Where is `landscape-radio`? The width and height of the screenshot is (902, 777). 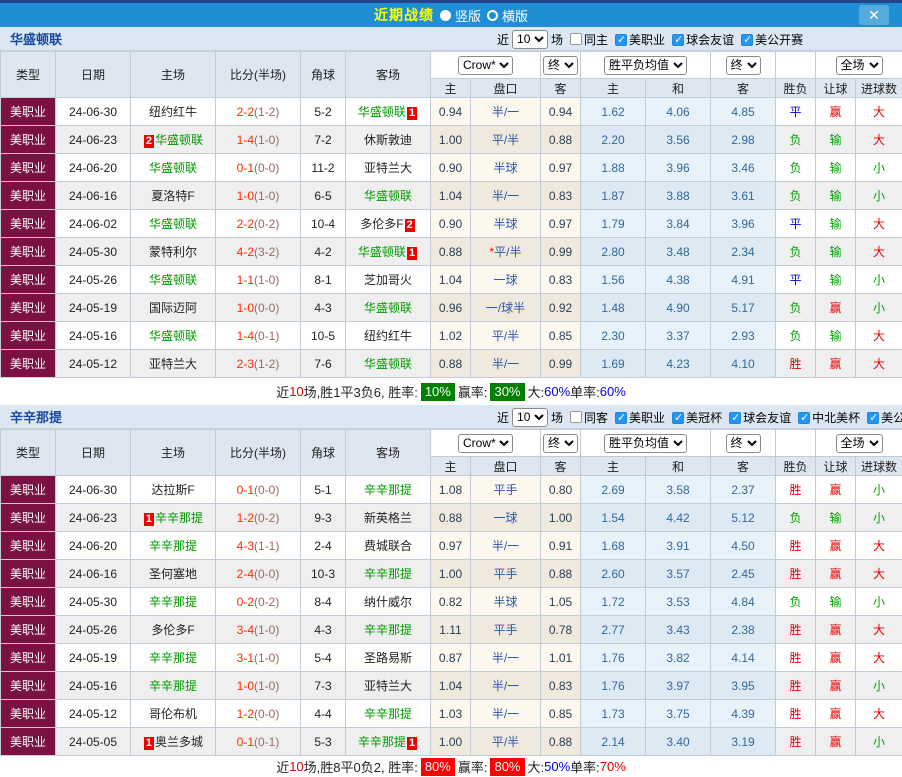 landscape-radio is located at coordinates (492, 15).